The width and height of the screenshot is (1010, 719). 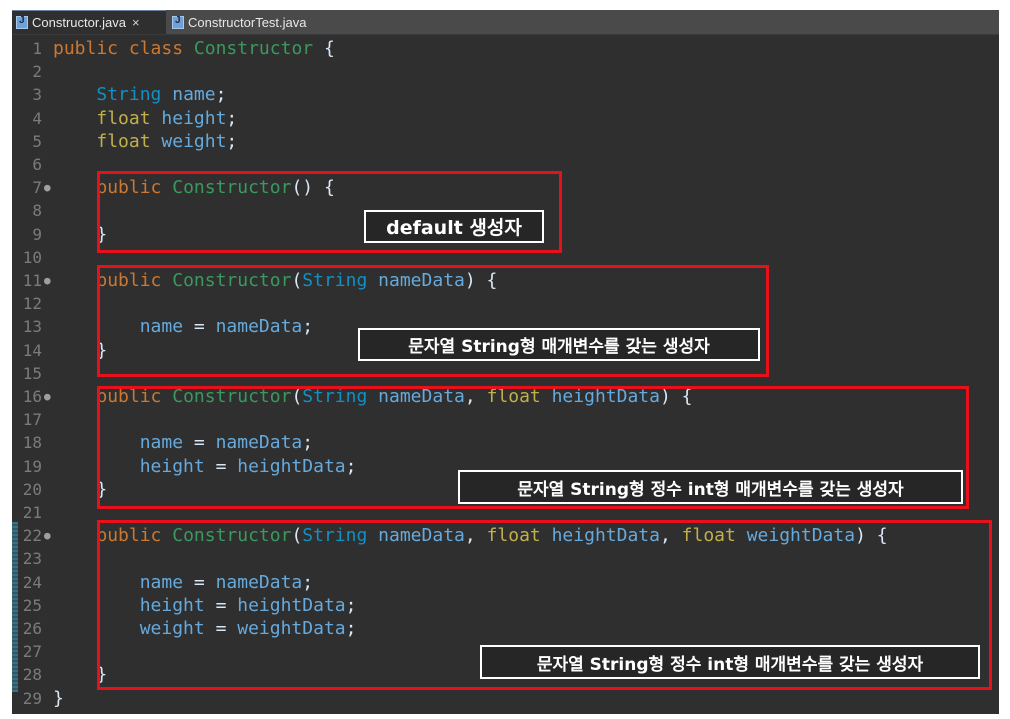 What do you see at coordinates (37, 95) in the screenshot?
I see `line-number: 3` at bounding box center [37, 95].